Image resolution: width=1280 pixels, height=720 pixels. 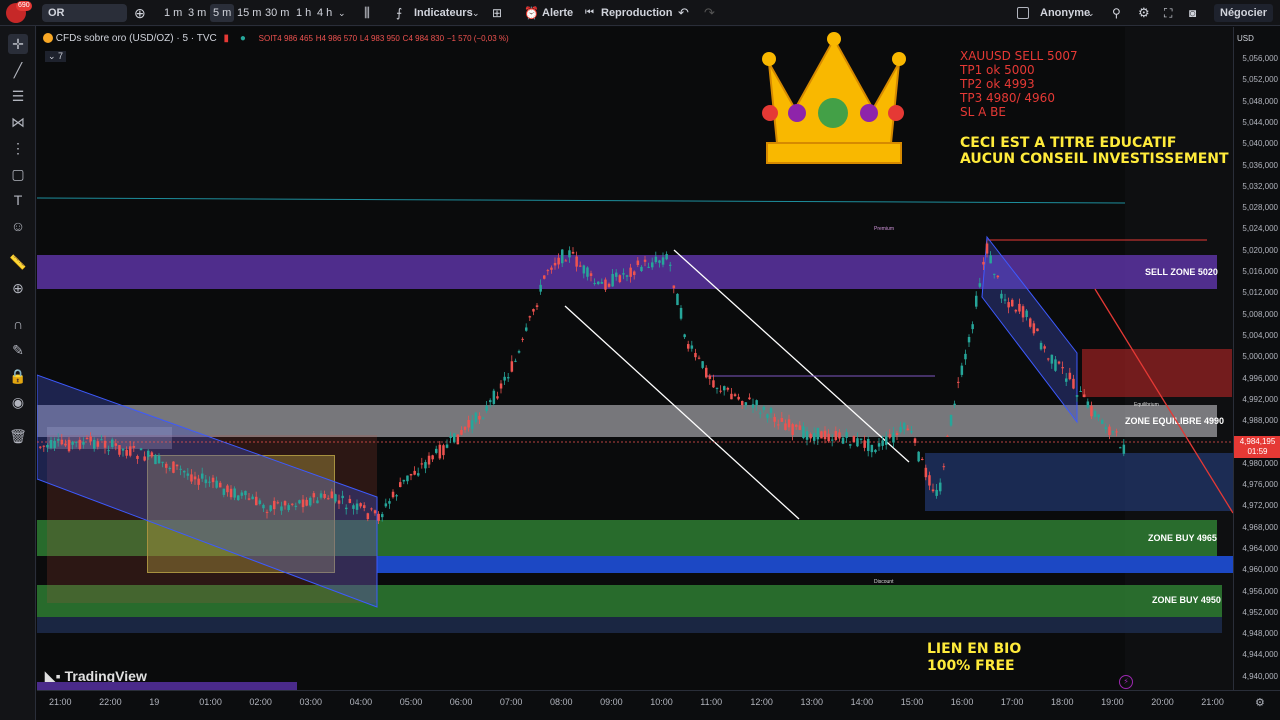 I want to click on search-icon: ⚲, so click(x=1116, y=13).